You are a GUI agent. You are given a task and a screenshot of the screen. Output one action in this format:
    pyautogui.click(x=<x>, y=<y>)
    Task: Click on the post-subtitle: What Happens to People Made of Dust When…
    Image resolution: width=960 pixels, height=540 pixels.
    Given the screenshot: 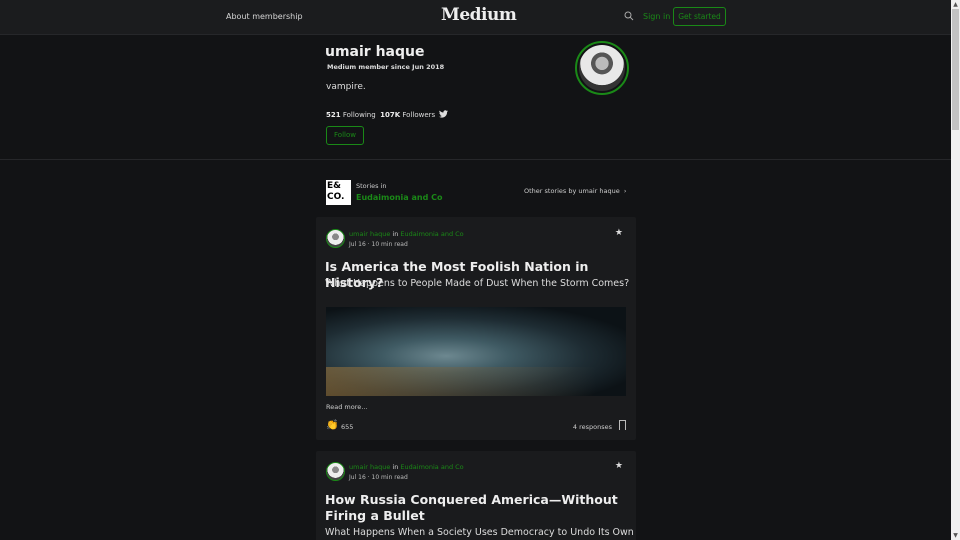 What is the action you would take?
    pyautogui.click(x=477, y=283)
    